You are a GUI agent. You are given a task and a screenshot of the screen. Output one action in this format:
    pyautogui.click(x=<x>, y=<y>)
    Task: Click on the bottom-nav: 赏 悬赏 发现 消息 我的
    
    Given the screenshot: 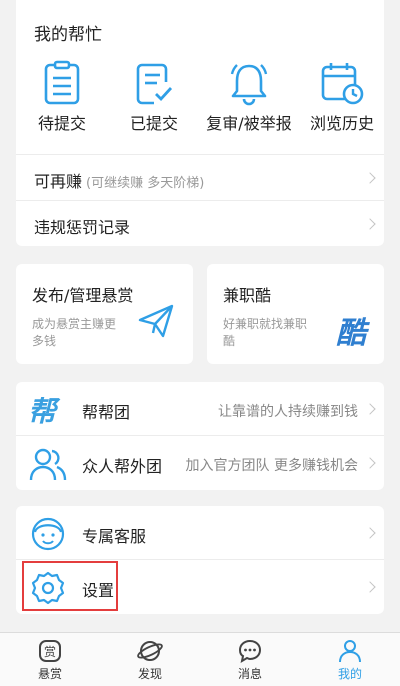 What is the action you would take?
    pyautogui.click(x=200, y=659)
    